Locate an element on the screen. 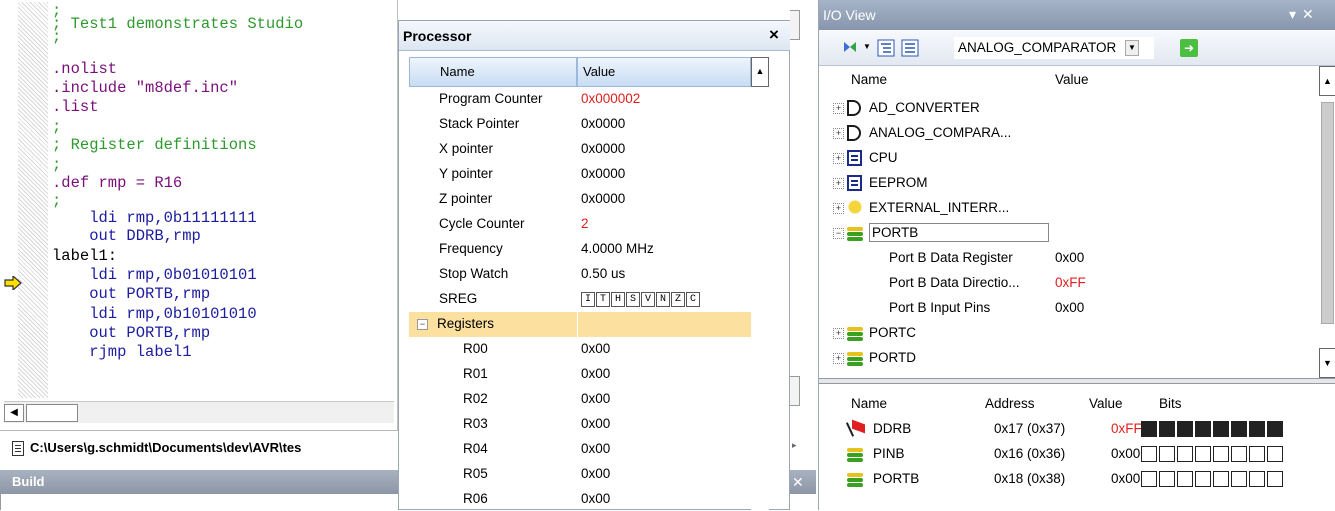 This screenshot has height=511, width=1335. registers-group-row: − Registers is located at coordinates (580, 324).